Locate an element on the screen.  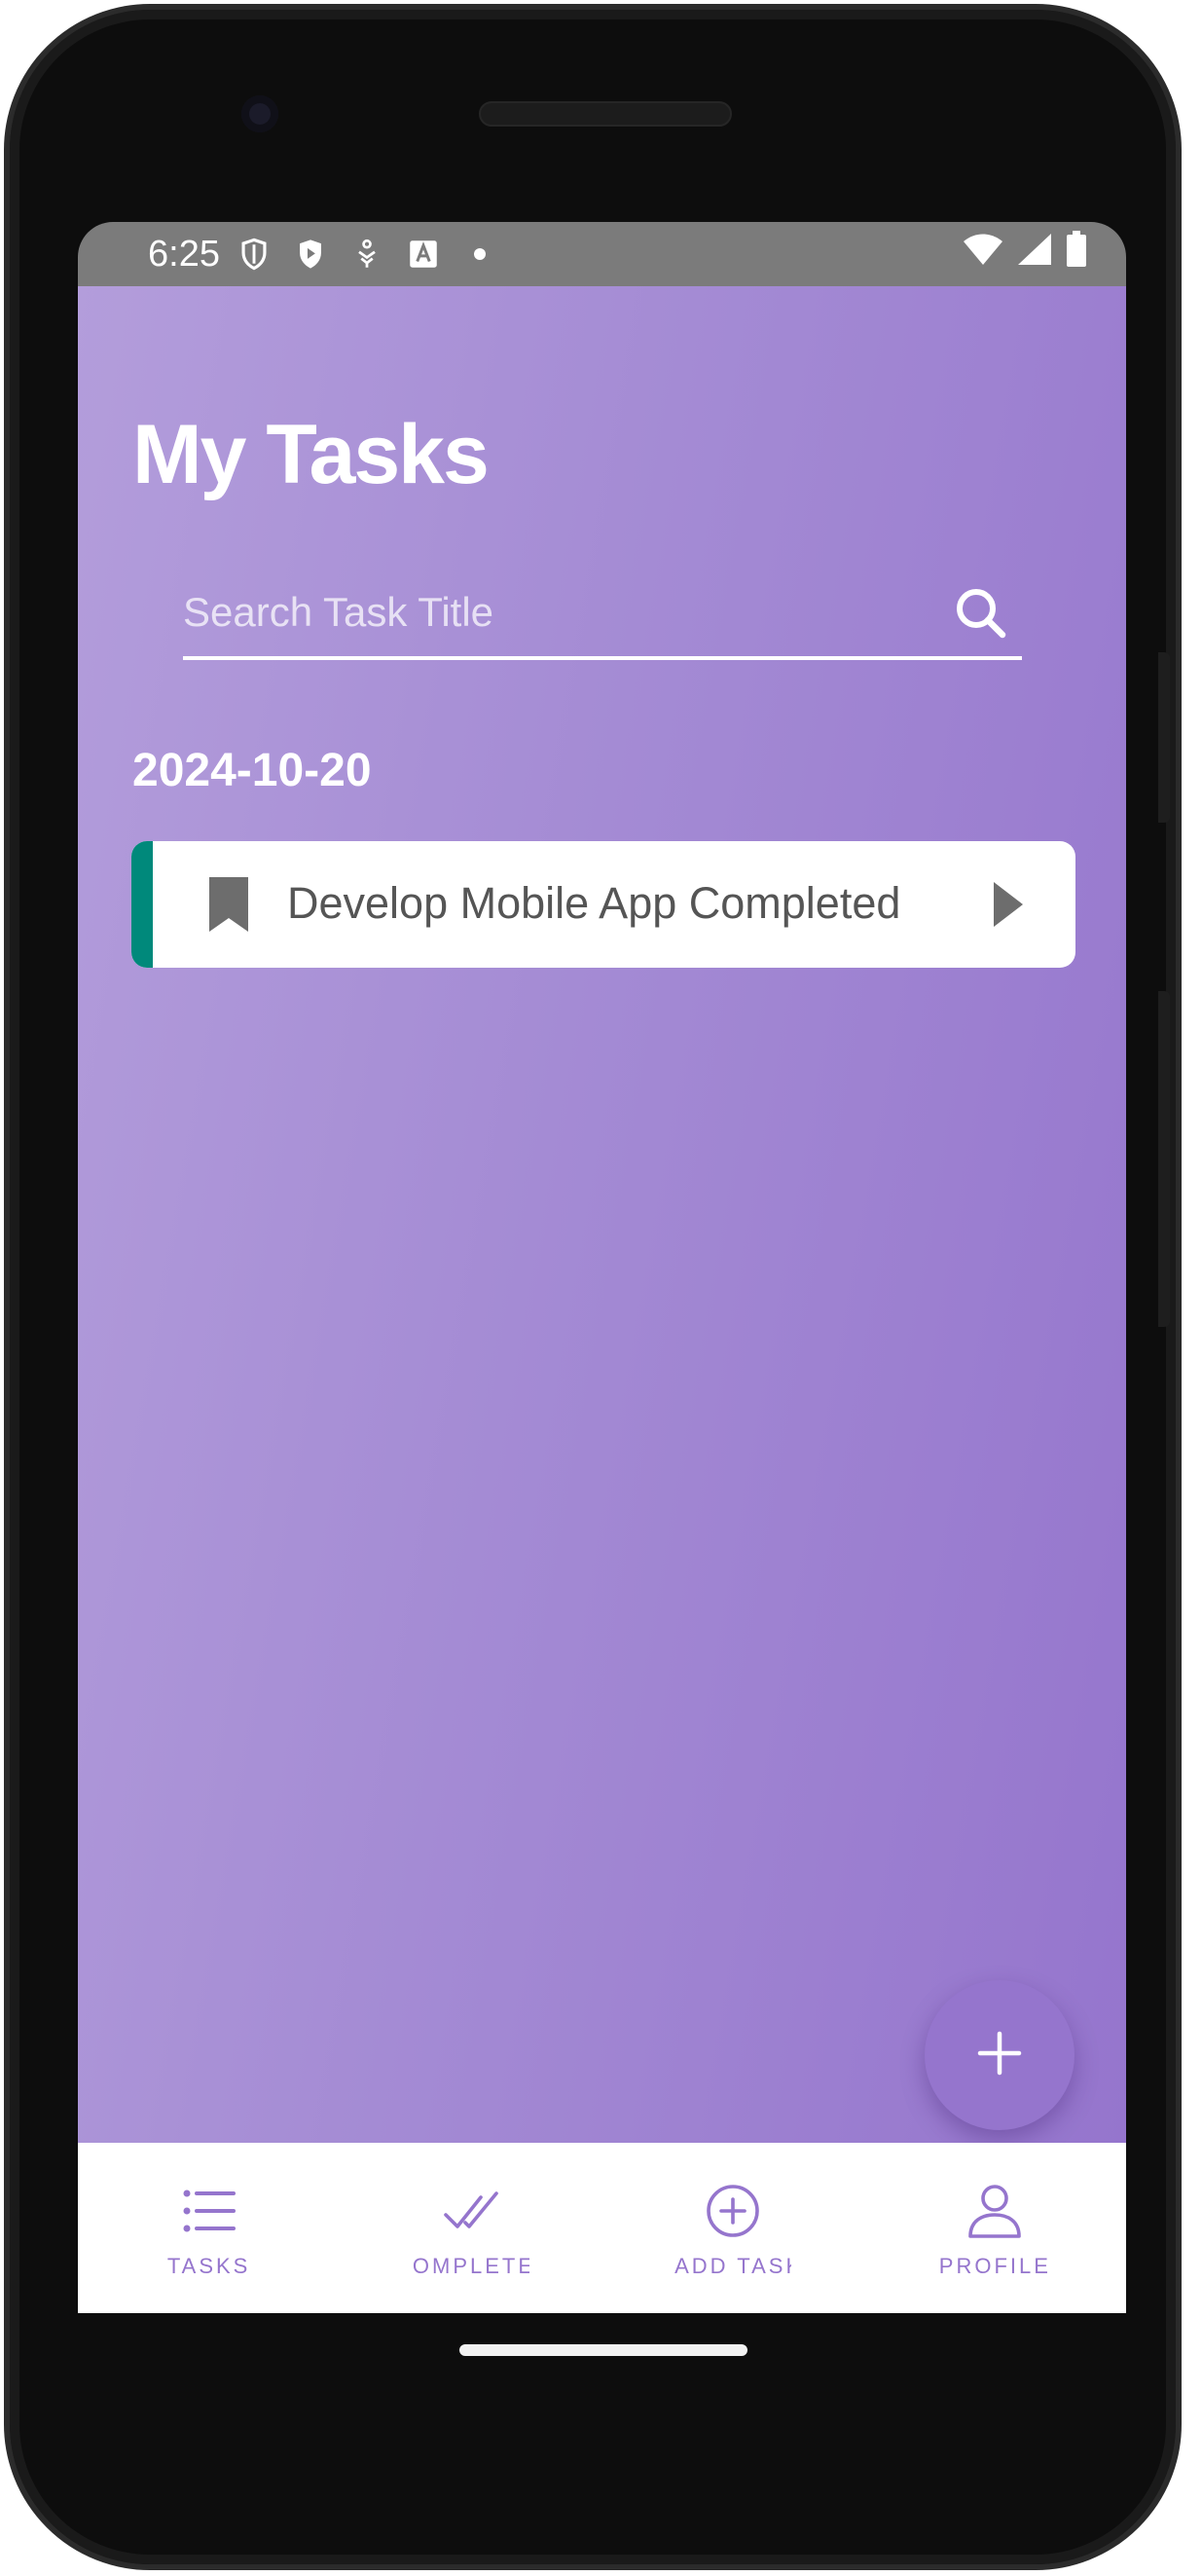
text-a-icon is located at coordinates (423, 254).